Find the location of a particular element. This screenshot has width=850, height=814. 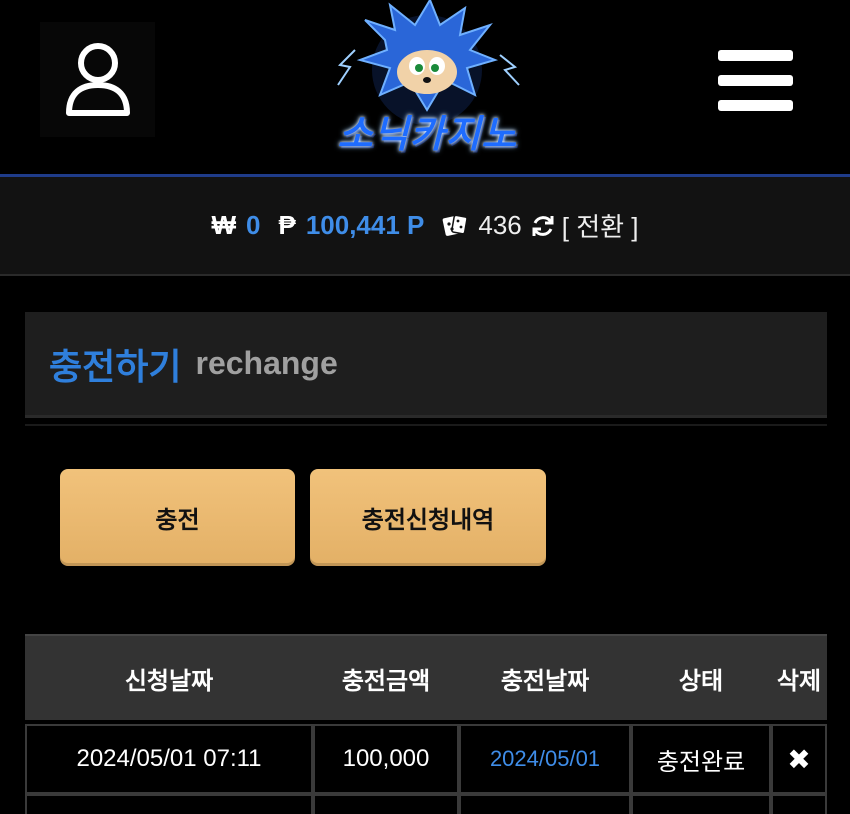

charge-button: 충전 is located at coordinates (177, 517).